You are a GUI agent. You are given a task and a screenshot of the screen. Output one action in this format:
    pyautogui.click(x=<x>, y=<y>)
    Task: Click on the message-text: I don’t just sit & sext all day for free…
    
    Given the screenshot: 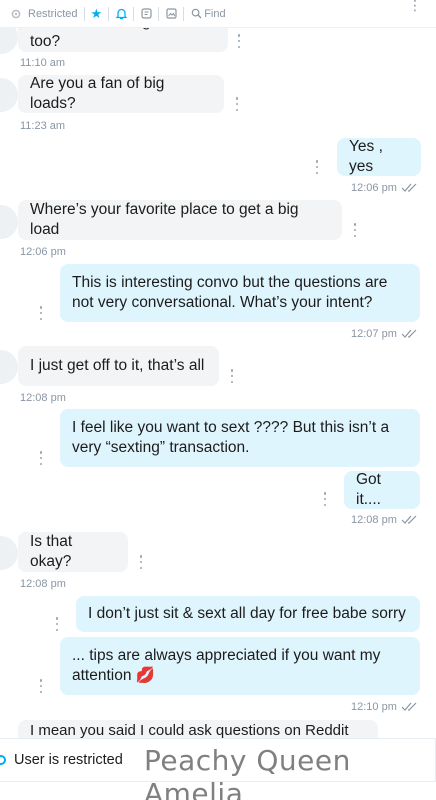 What is the action you would take?
    pyautogui.click(x=247, y=613)
    